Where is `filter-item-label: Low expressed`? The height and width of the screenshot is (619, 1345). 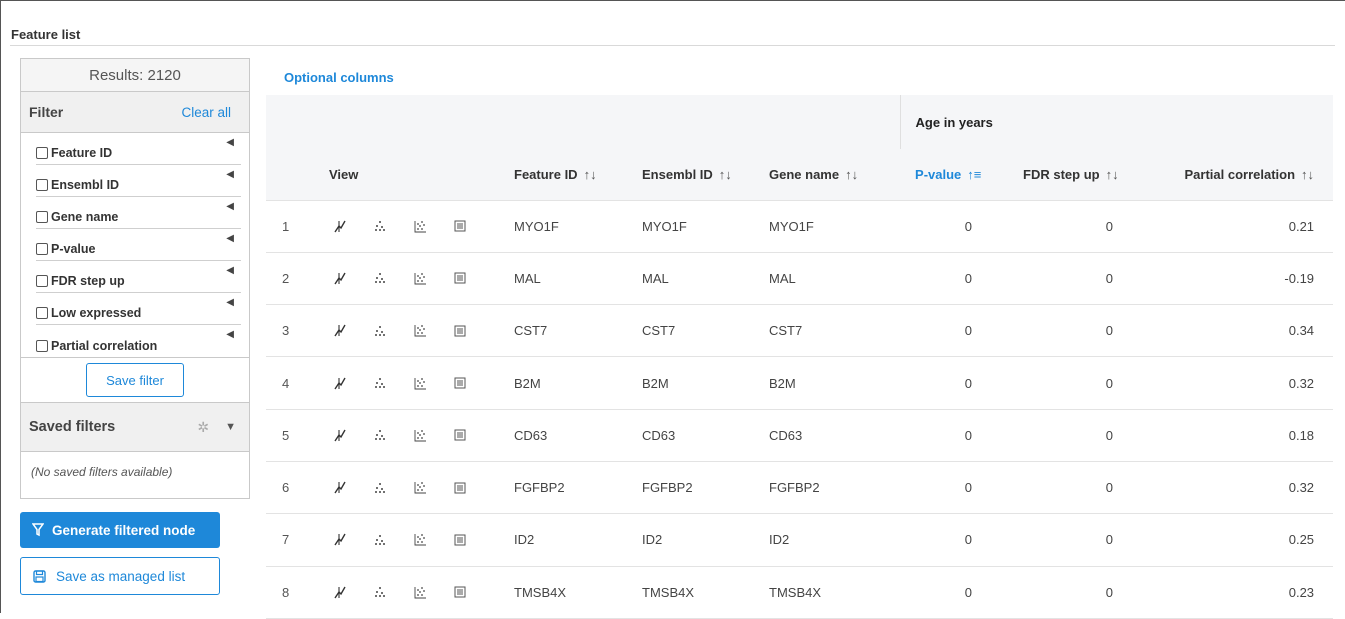 filter-item-label: Low expressed is located at coordinates (88, 308).